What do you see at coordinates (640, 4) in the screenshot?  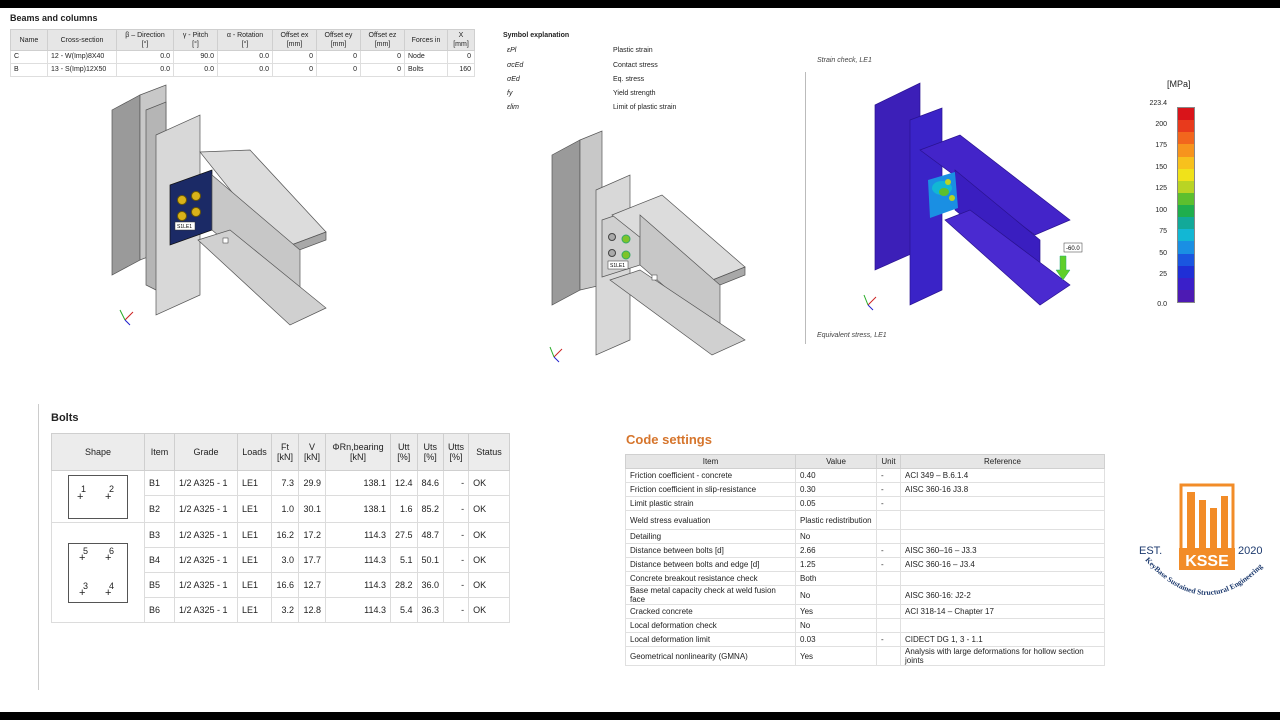 I see `top-black-bar` at bounding box center [640, 4].